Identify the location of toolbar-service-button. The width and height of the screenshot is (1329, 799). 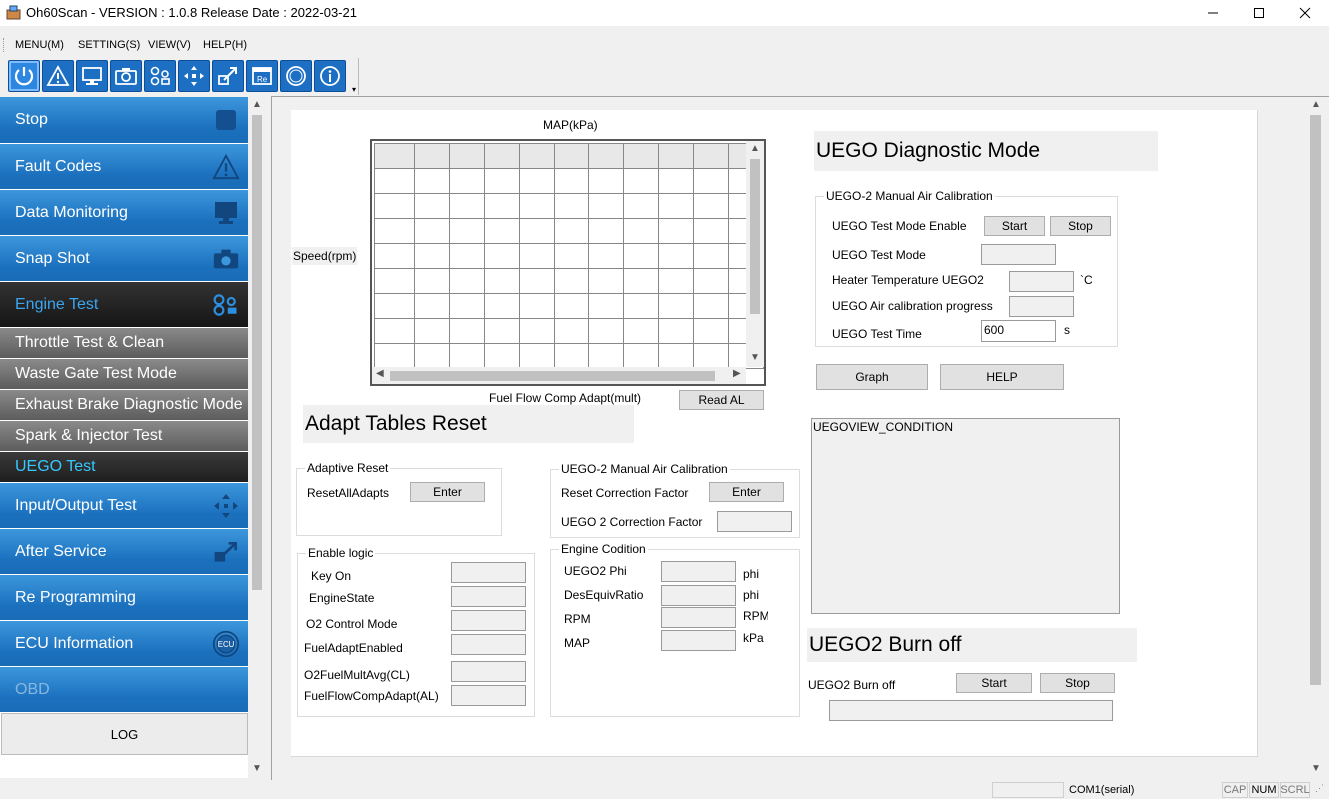
(228, 76).